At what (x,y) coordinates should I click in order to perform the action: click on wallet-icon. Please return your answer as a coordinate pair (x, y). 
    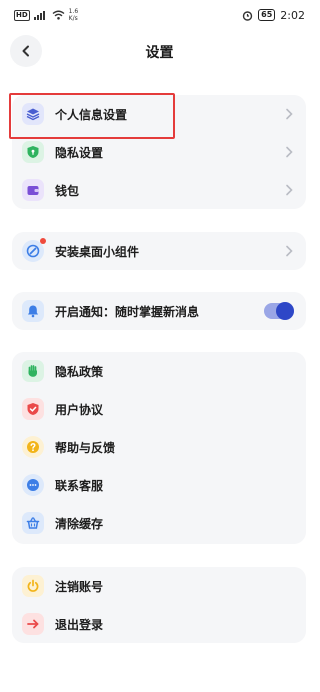
    Looking at the image, I should click on (33, 190).